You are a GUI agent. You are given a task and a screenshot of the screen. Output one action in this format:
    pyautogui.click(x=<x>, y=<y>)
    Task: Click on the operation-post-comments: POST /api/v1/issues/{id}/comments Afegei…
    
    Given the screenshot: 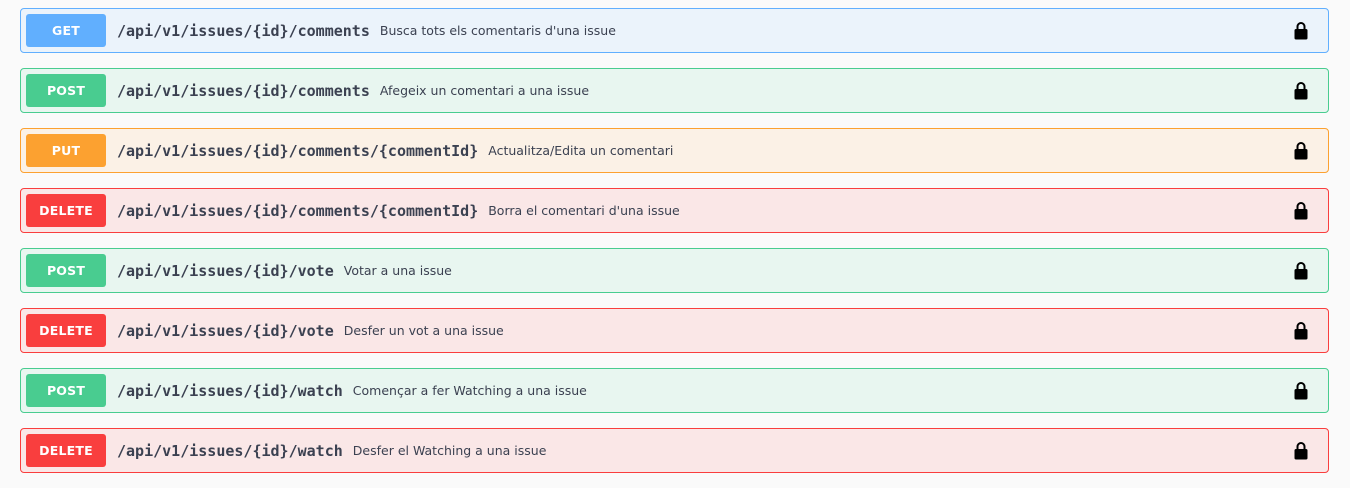 What is the action you would take?
    pyautogui.click(x=674, y=90)
    